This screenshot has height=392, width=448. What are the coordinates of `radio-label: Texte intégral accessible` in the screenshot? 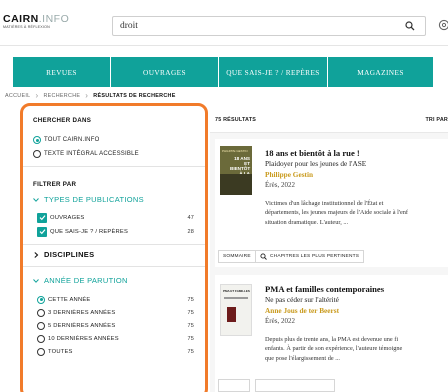 It's located at (91, 154).